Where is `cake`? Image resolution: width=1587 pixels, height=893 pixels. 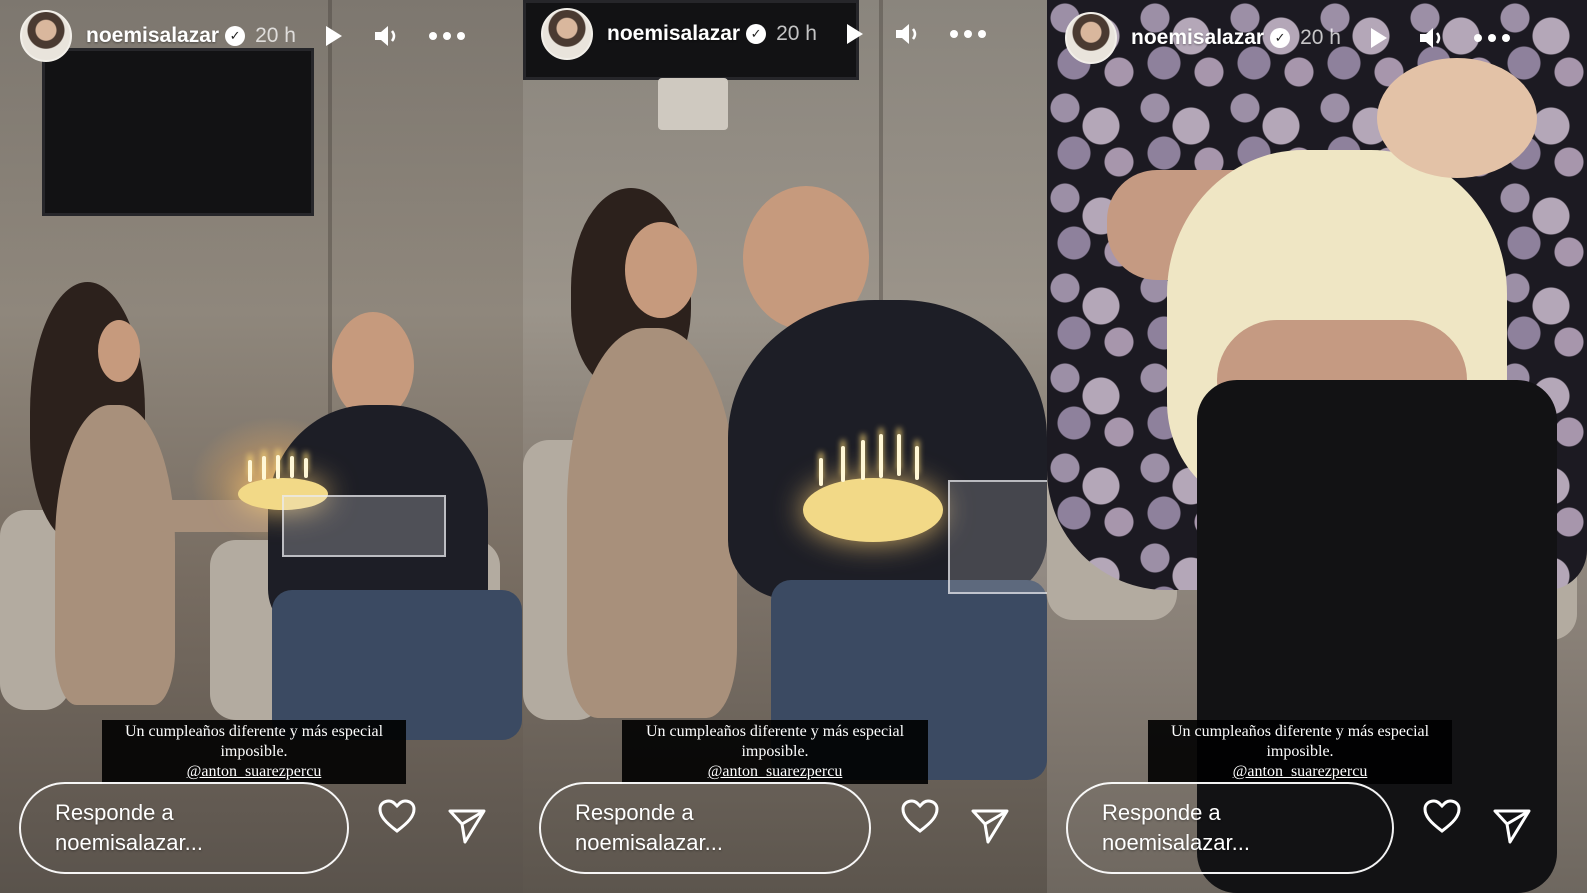 cake is located at coordinates (873, 510).